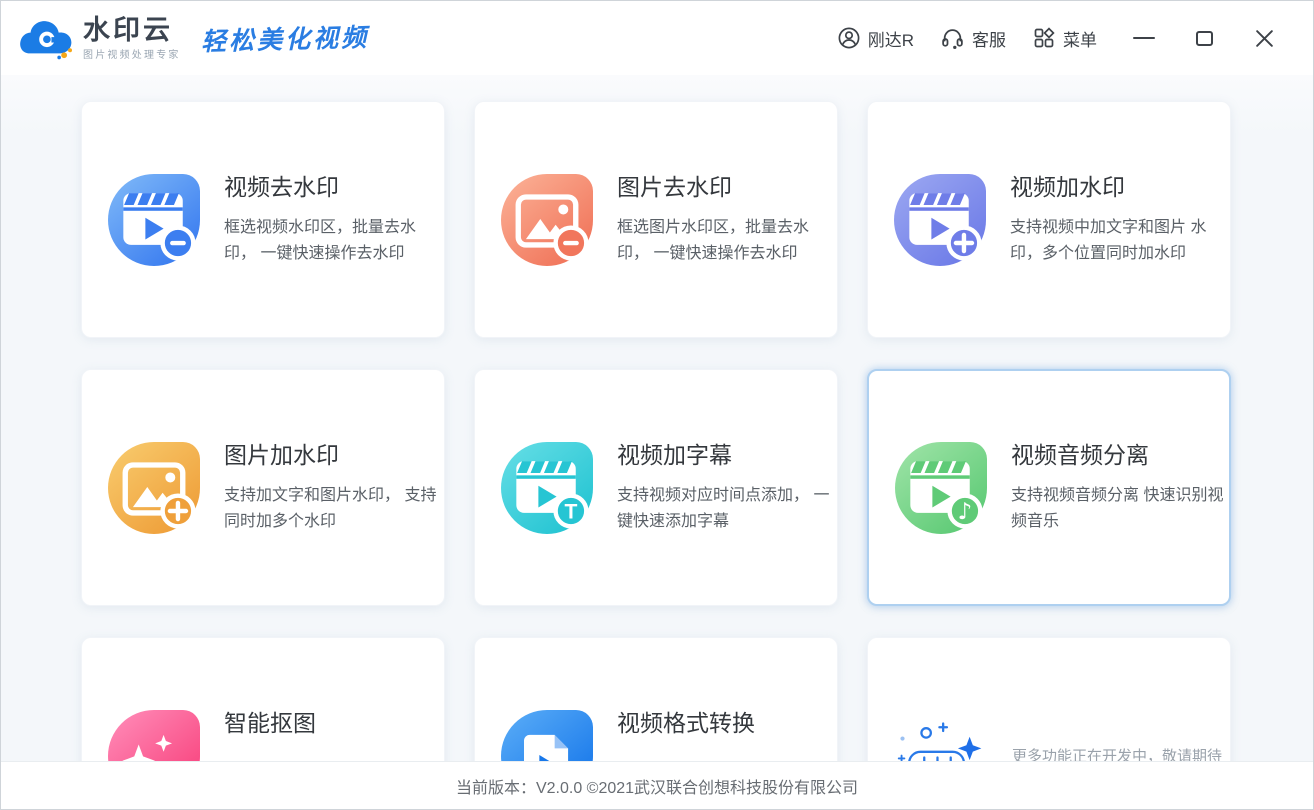 Image resolution: width=1314 pixels, height=810 pixels. I want to click on coming-soon-text: 更多功能正在开发中，敬请期待, so click(1117, 754).